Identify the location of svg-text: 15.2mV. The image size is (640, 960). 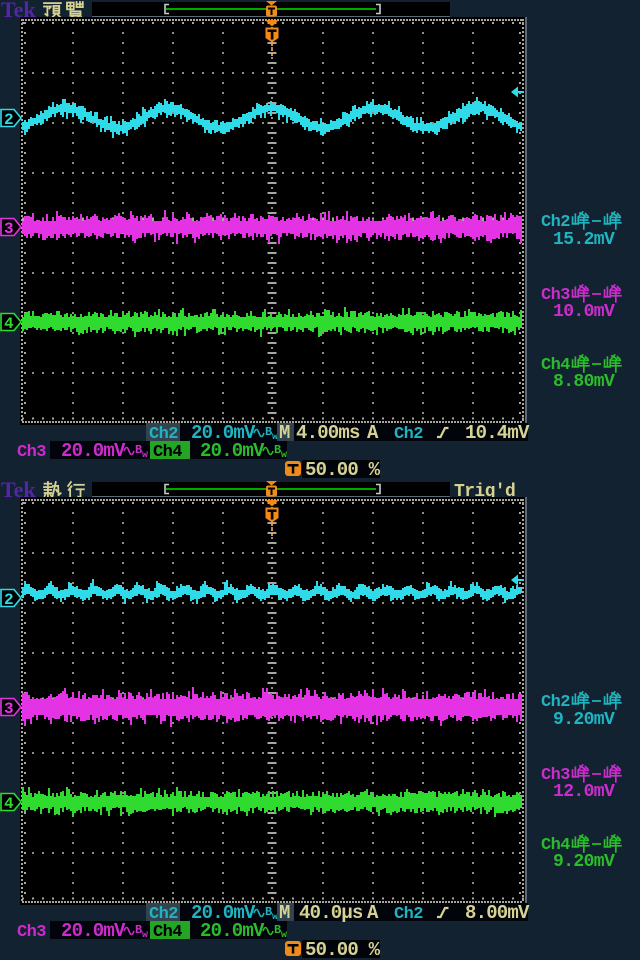
(584, 240).